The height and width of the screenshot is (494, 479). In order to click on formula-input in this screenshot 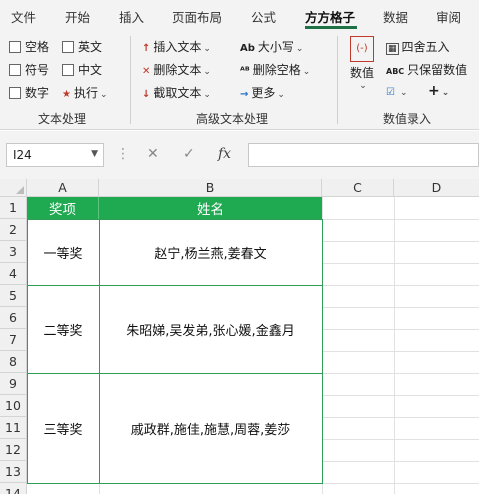, I will do `click(363, 155)`.